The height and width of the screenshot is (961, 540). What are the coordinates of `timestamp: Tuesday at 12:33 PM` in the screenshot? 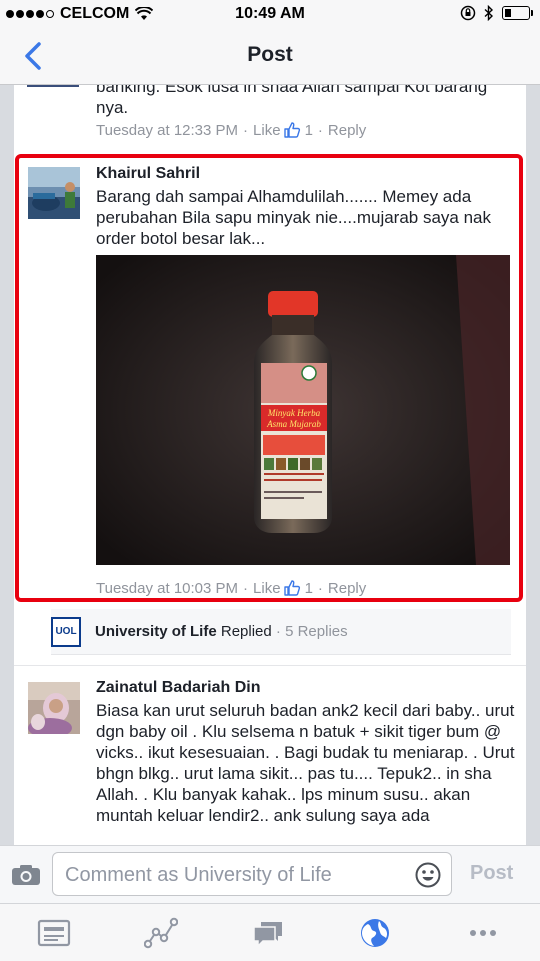 It's located at (167, 130).